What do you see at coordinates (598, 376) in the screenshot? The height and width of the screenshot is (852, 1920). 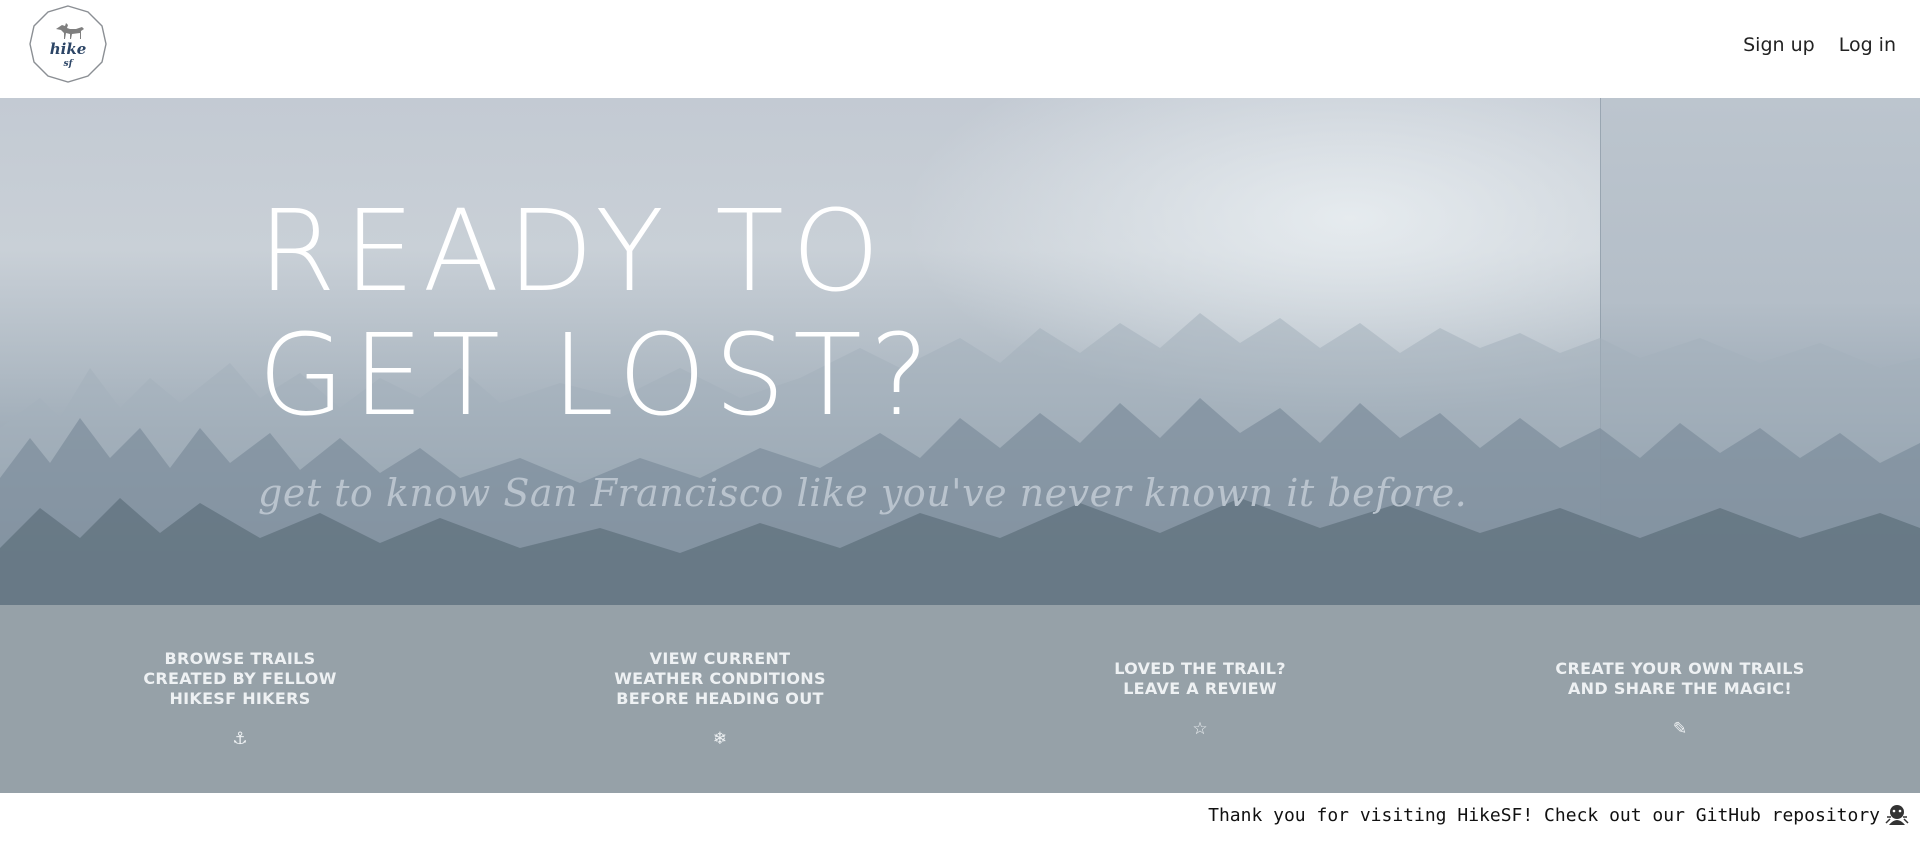 I see `hero-title-line2: GET LOST?` at bounding box center [598, 376].